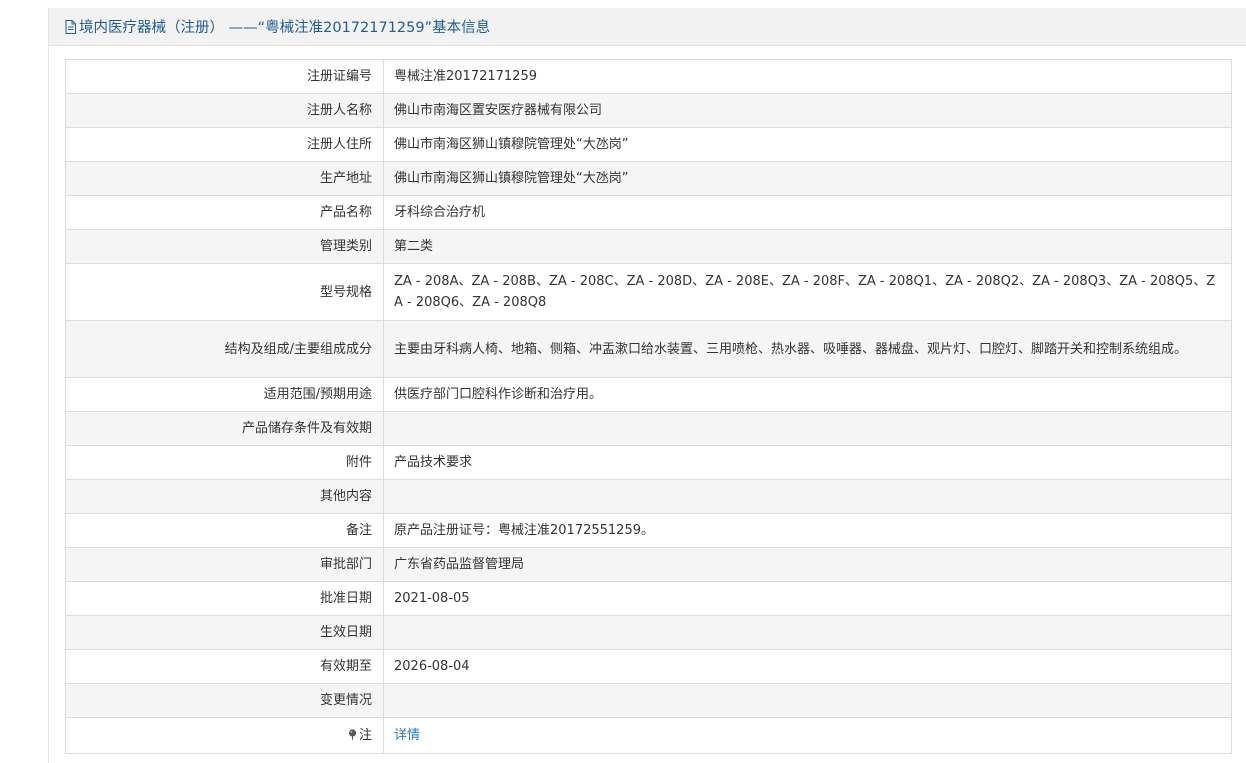  What do you see at coordinates (285, 28) in the screenshot?
I see `page-title: 境内医疗器械（注册） ——“粤械注准20172171259”基本信息` at bounding box center [285, 28].